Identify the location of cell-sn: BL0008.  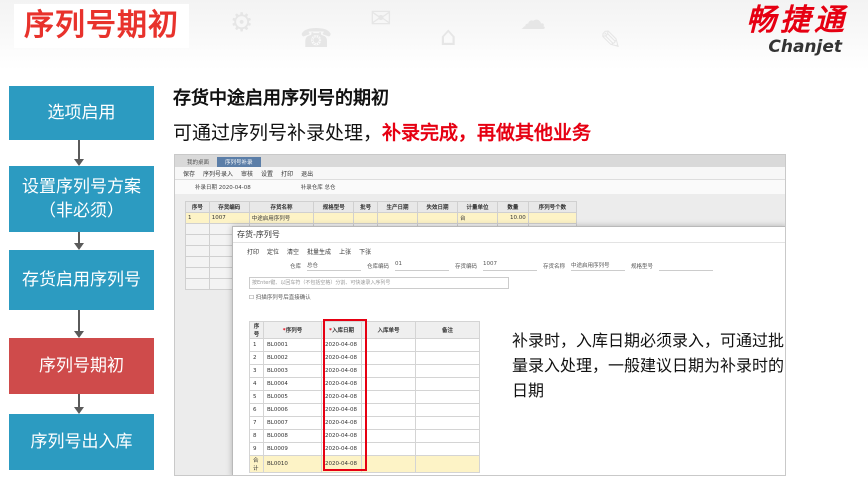
(292, 436).